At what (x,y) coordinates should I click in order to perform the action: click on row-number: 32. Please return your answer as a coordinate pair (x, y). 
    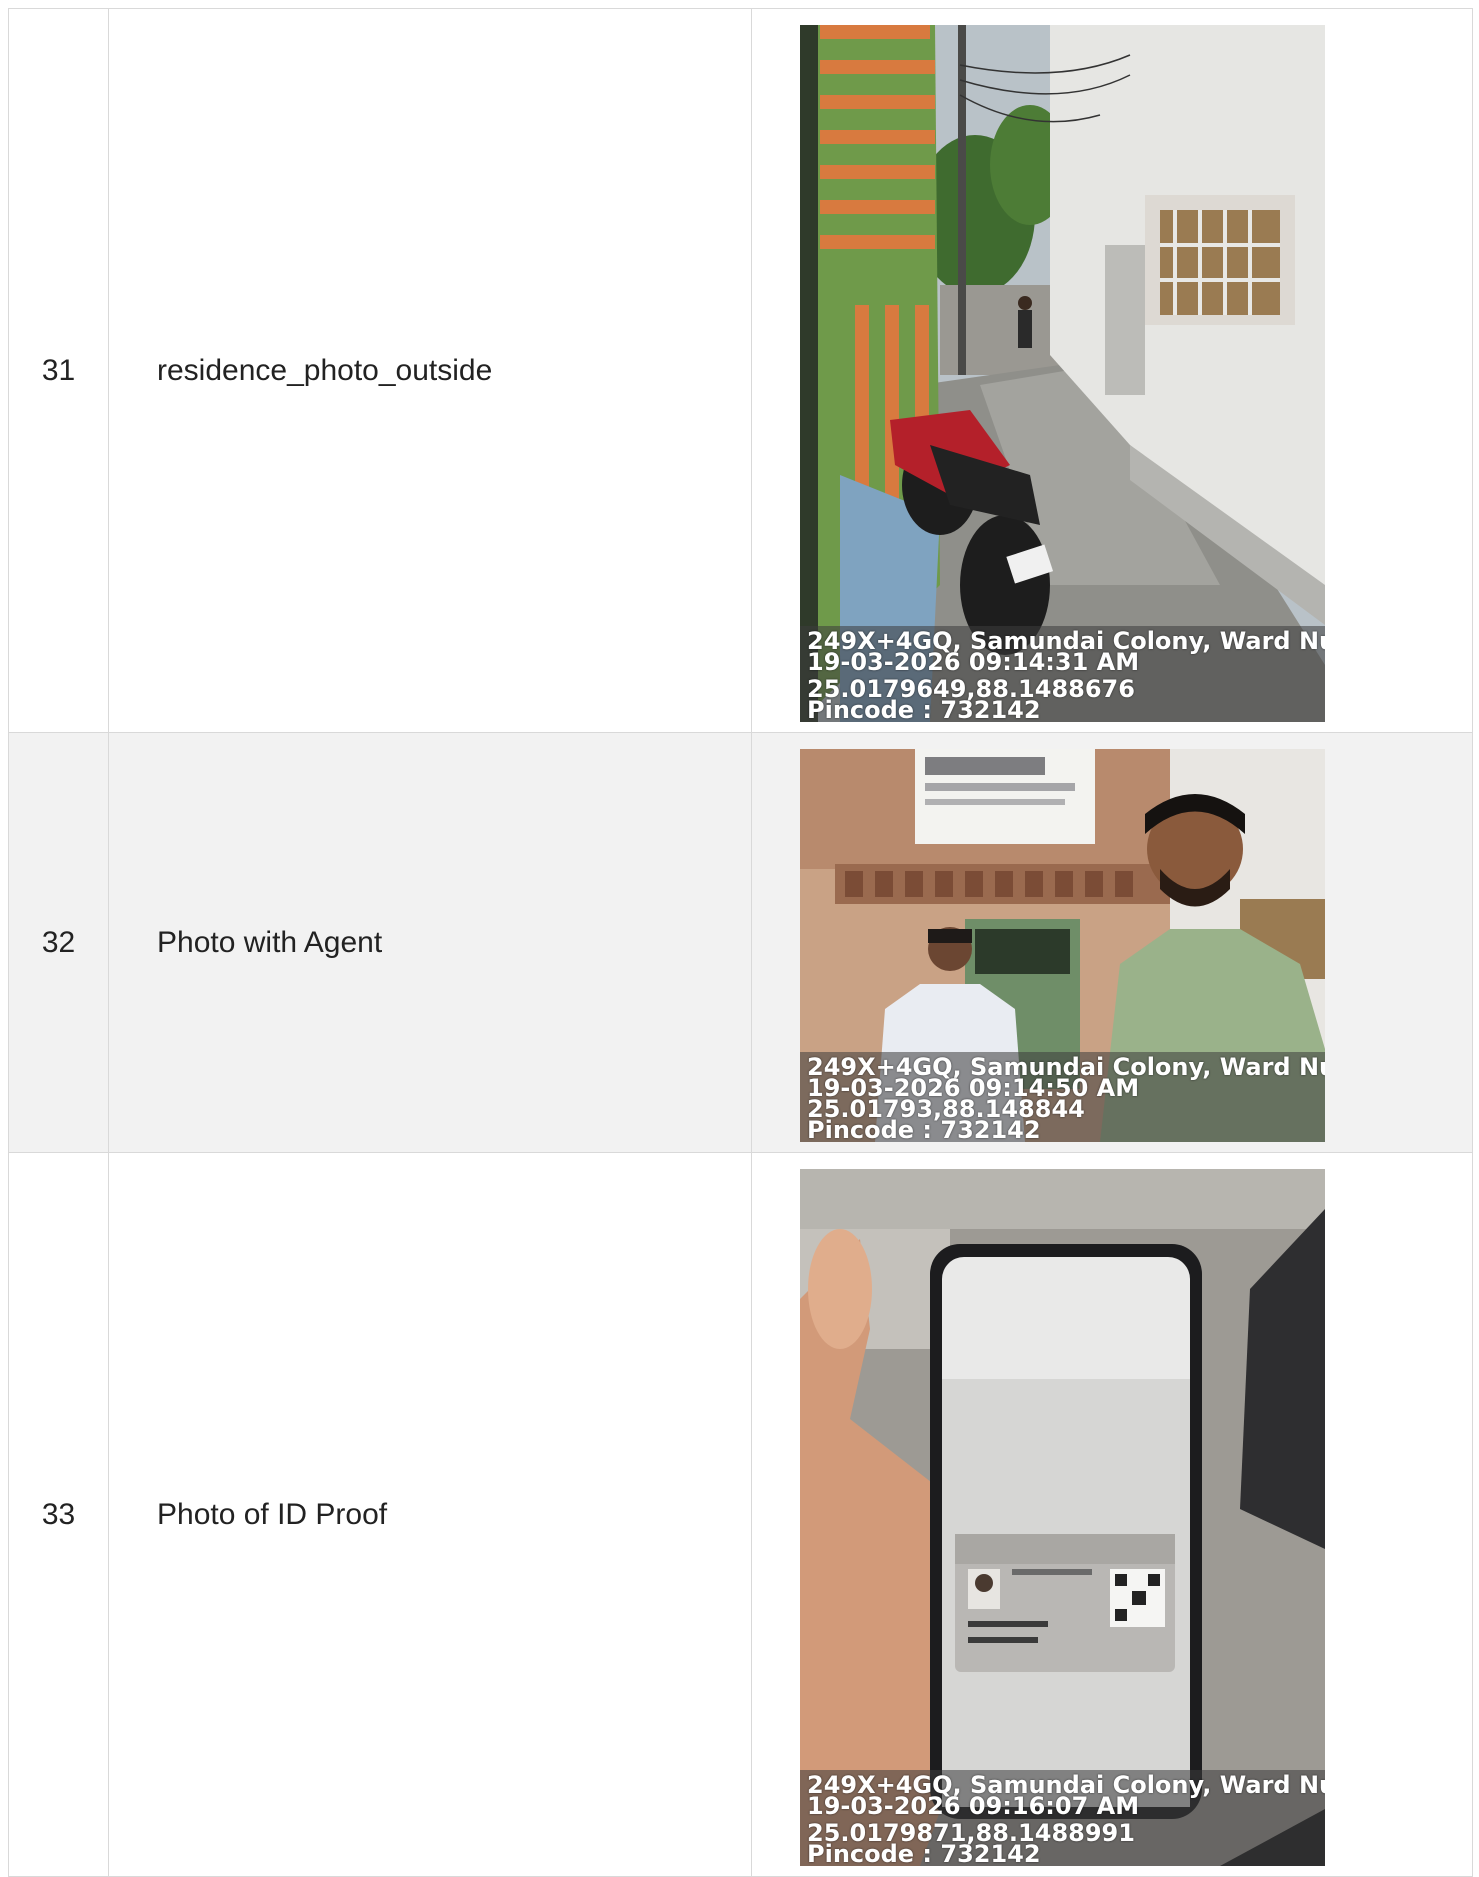
    Looking at the image, I should click on (58, 942).